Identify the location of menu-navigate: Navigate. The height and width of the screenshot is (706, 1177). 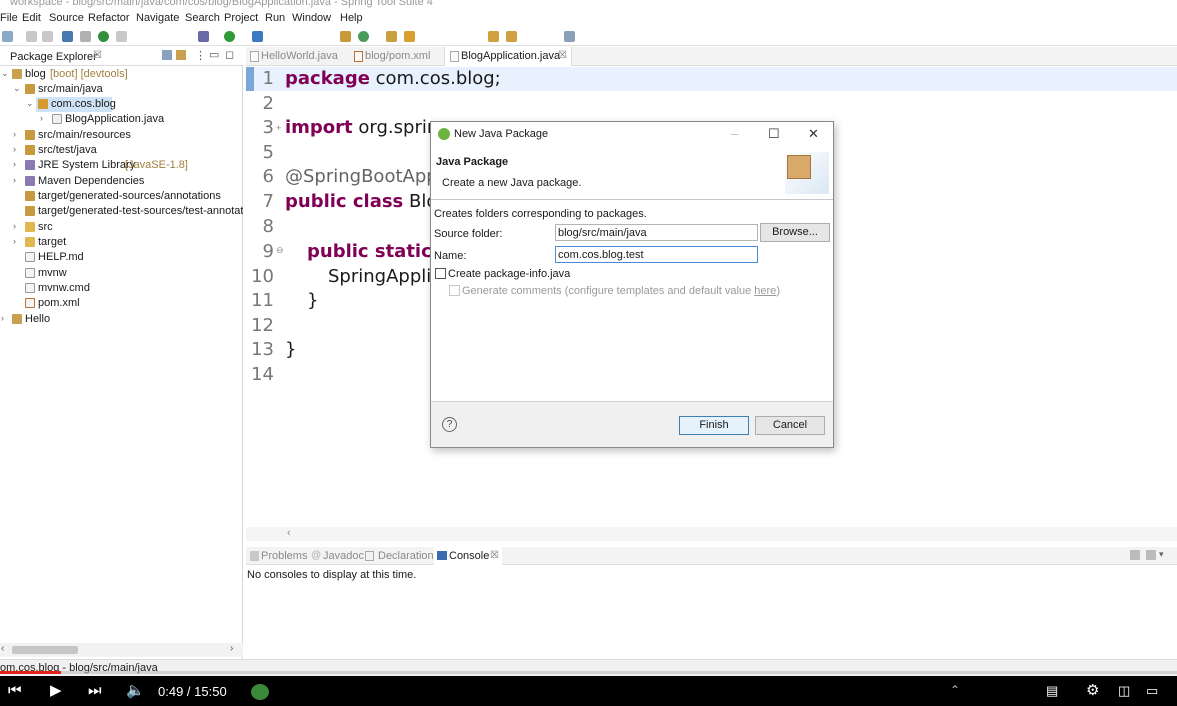
(157, 18).